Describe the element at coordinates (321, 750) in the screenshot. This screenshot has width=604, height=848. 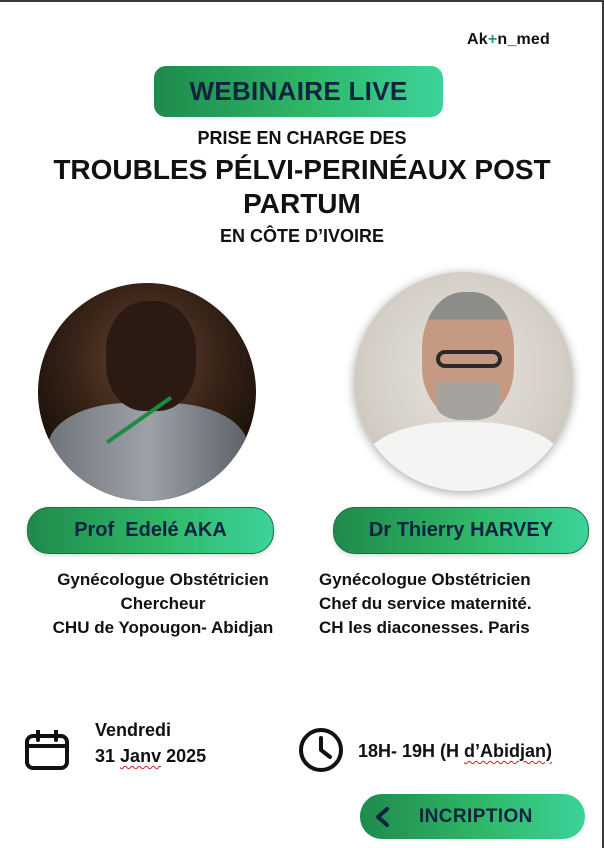
I see `clock-icon` at that location.